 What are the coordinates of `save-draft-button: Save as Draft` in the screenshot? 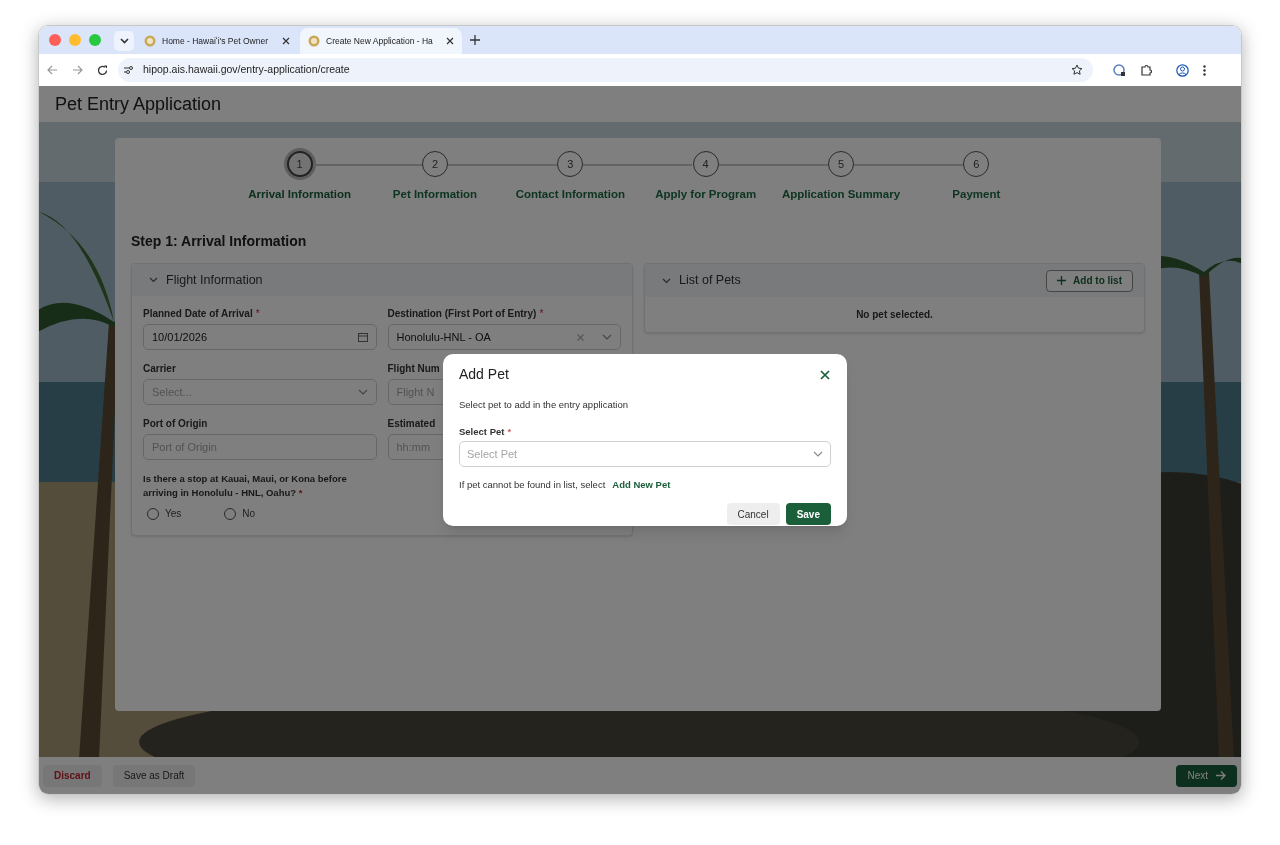 It's located at (154, 775).